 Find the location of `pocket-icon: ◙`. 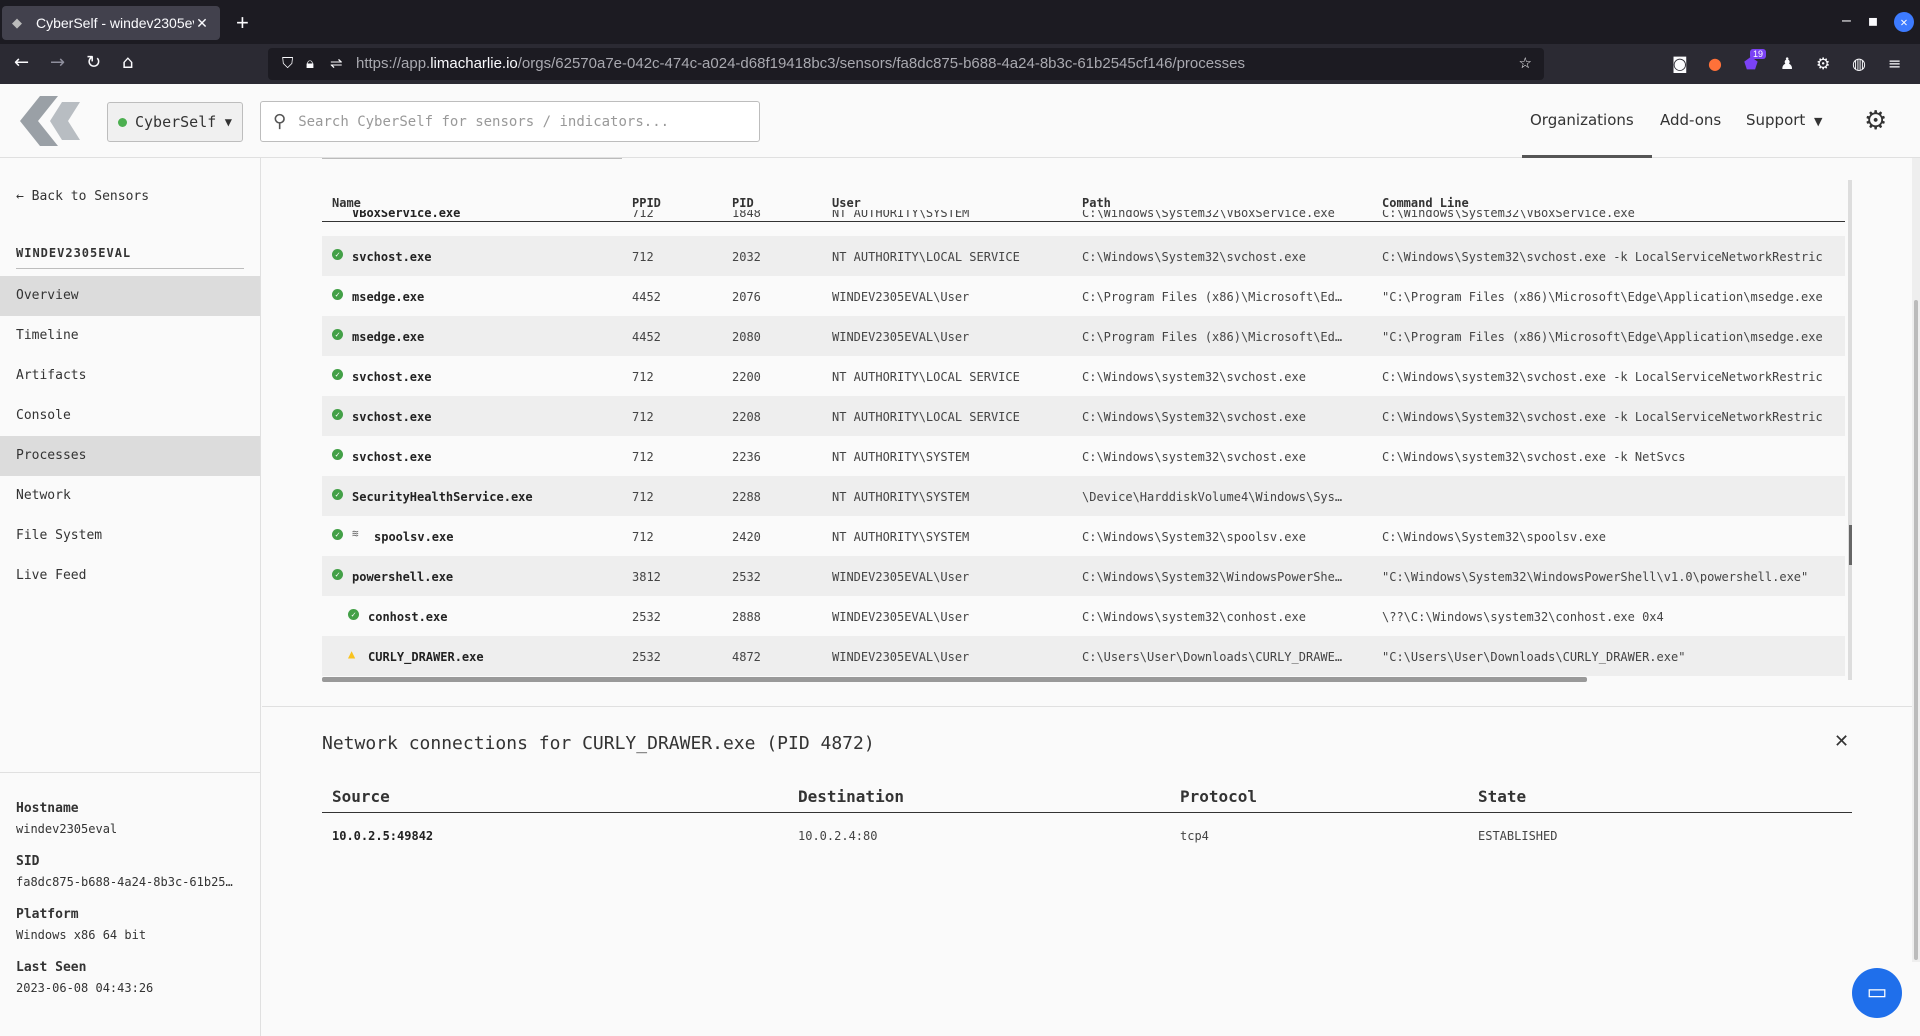

pocket-icon: ◙ is located at coordinates (1680, 63).